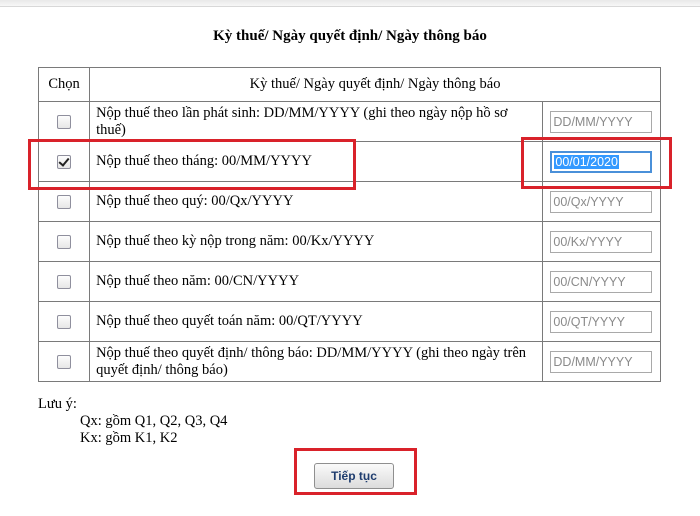 The width and height of the screenshot is (700, 516). I want to click on browser-top-edge, so click(350, 3).